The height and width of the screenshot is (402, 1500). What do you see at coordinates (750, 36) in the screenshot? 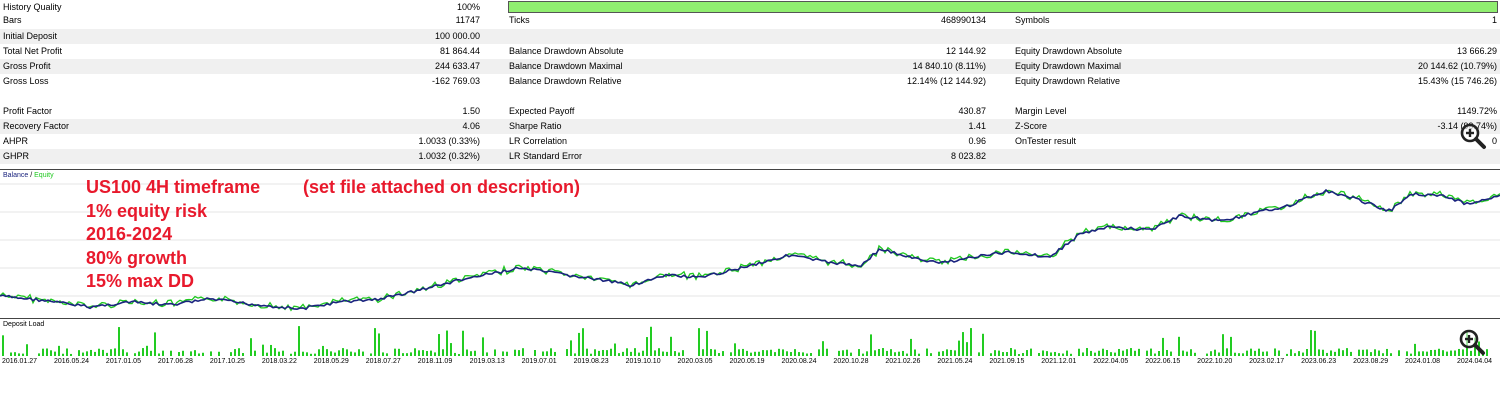
I see `stat-row: Initial Deposit 100 000.00` at bounding box center [750, 36].